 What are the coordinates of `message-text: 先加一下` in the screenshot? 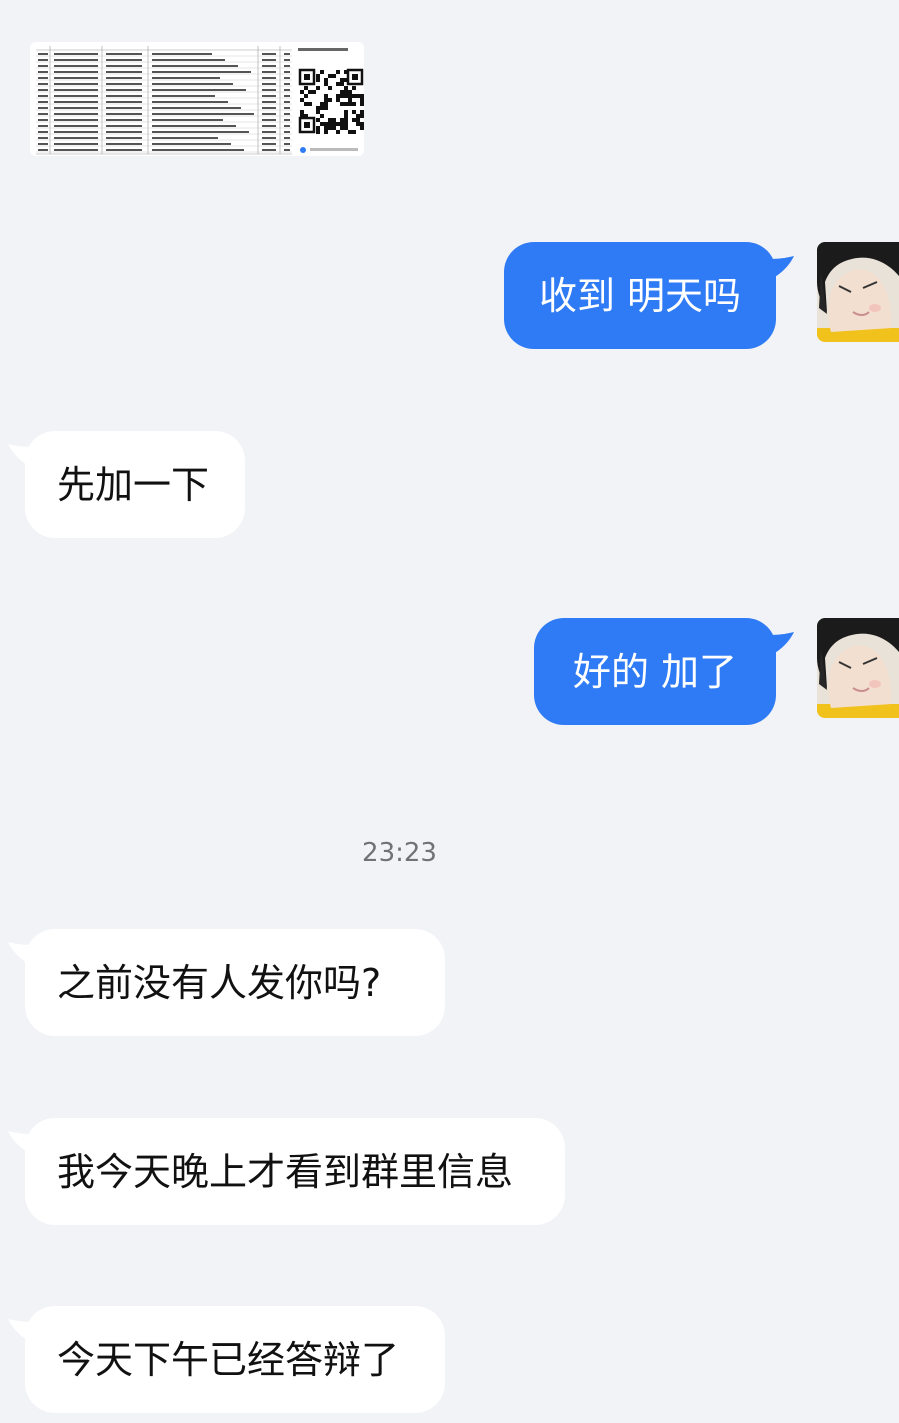 It's located at (133, 484).